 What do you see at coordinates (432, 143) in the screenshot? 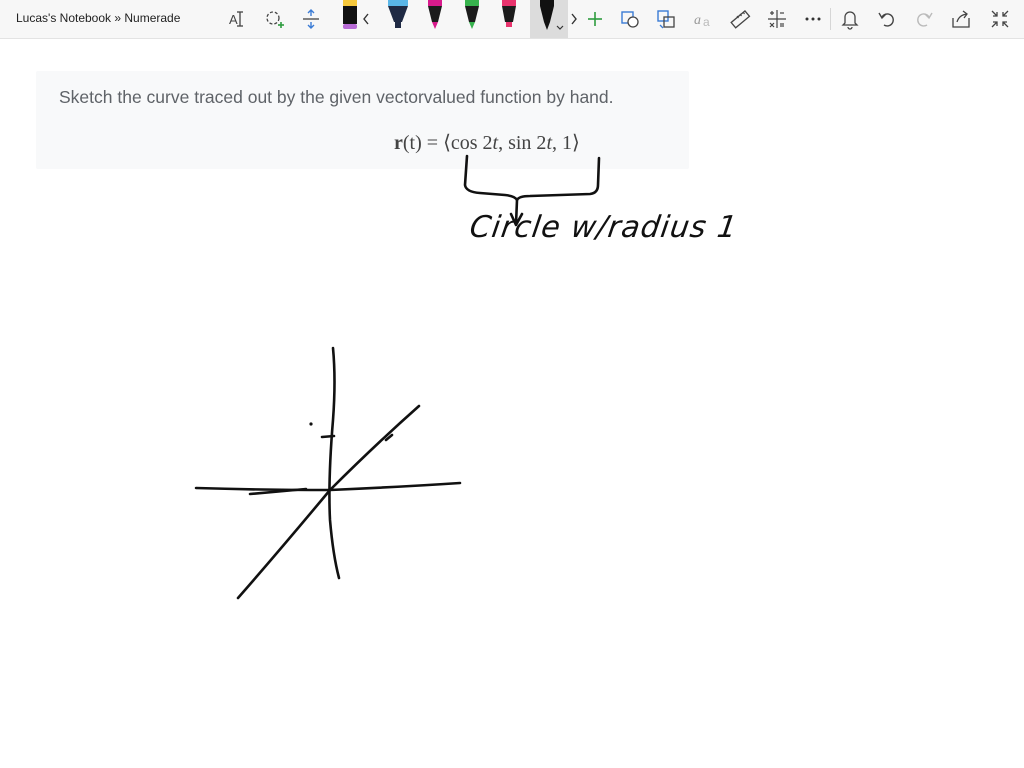
I see `equation-equals: =` at bounding box center [432, 143].